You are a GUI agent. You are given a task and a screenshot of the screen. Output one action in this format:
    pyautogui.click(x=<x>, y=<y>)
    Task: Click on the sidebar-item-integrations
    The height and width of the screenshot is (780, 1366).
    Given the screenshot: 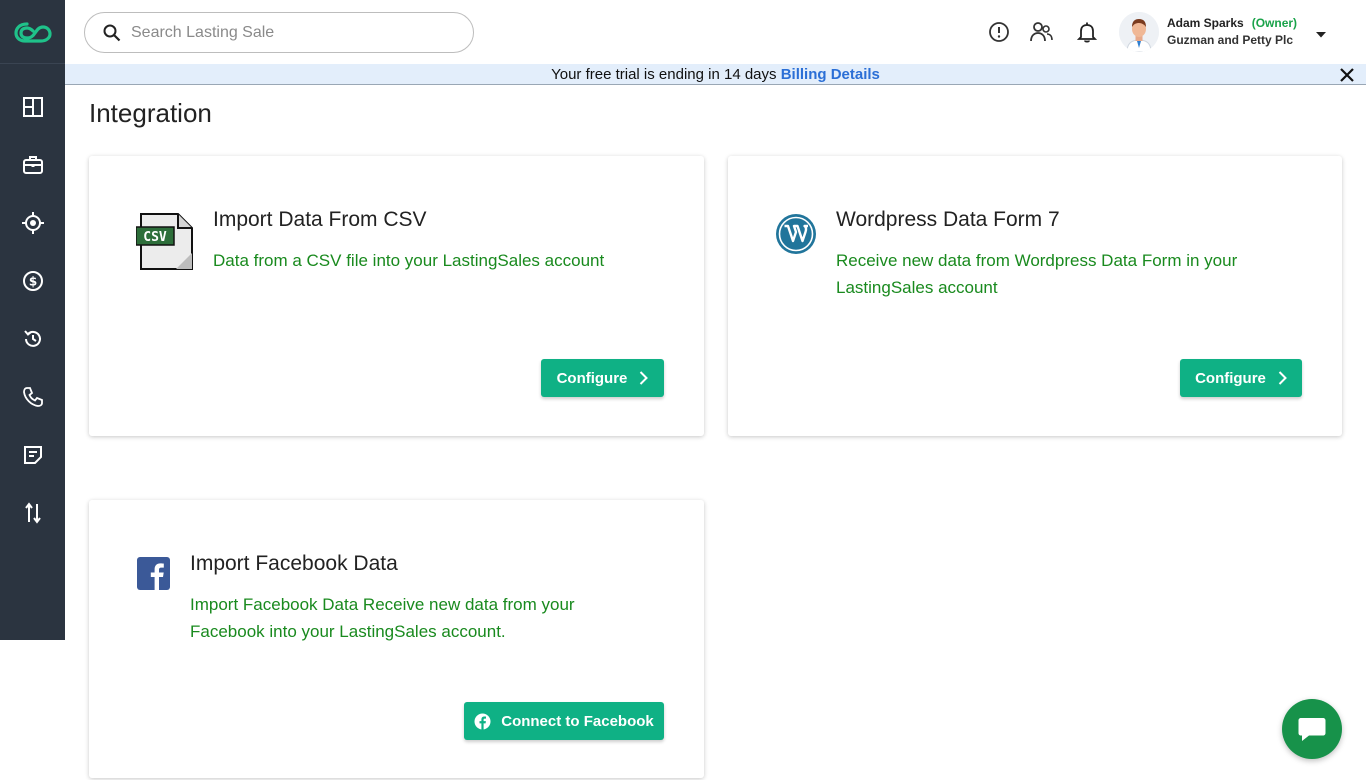 What is the action you would take?
    pyautogui.click(x=32, y=513)
    